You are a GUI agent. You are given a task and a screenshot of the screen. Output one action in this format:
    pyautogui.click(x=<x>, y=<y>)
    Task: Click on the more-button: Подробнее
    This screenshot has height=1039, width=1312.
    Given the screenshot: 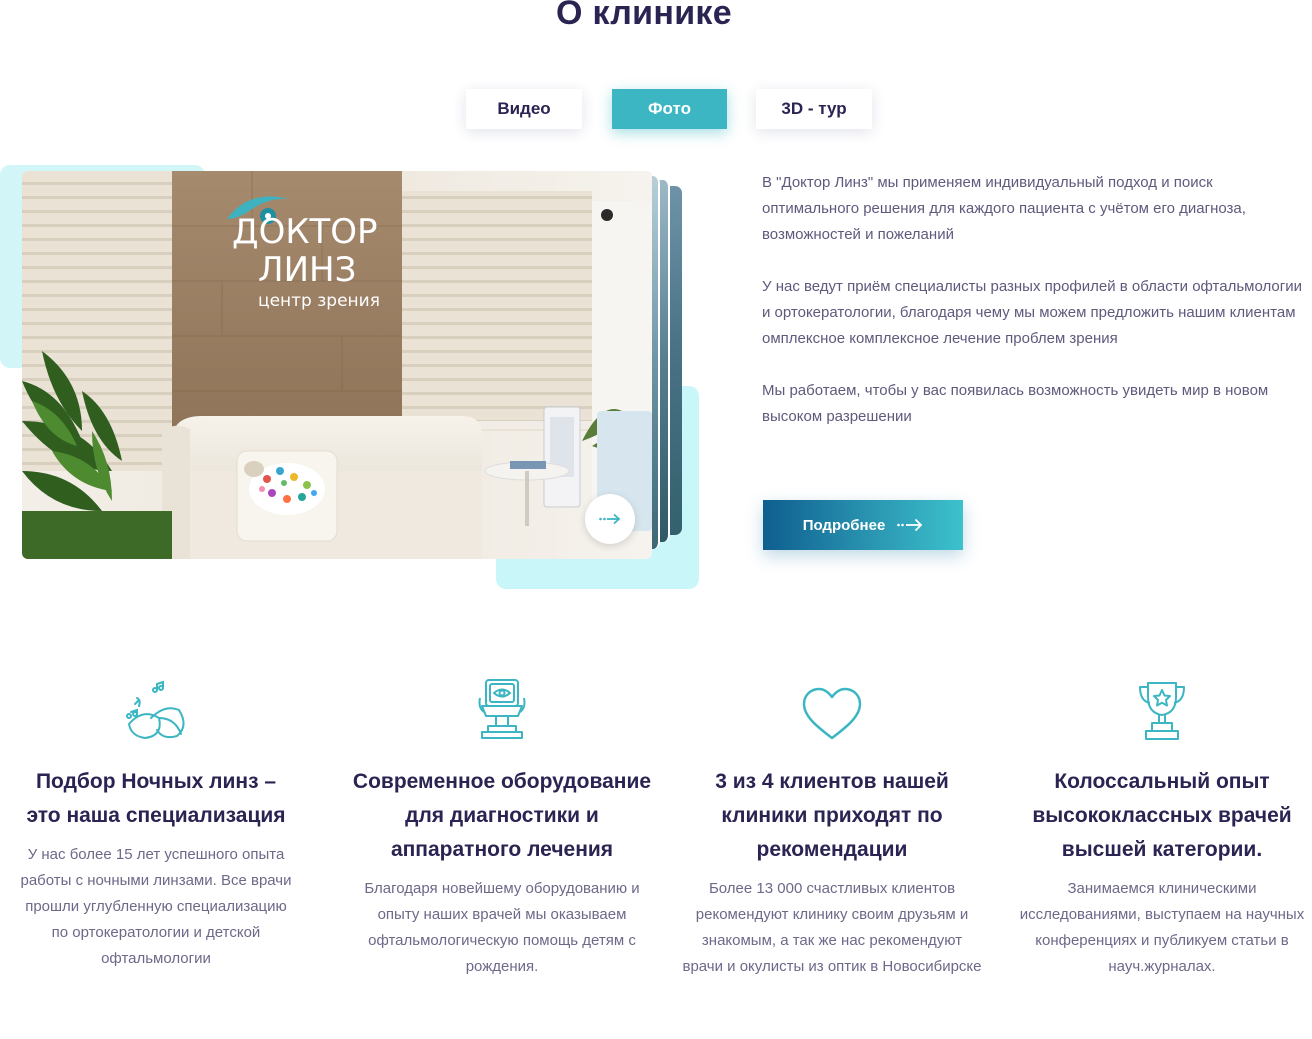 What is the action you would take?
    pyautogui.click(x=863, y=525)
    